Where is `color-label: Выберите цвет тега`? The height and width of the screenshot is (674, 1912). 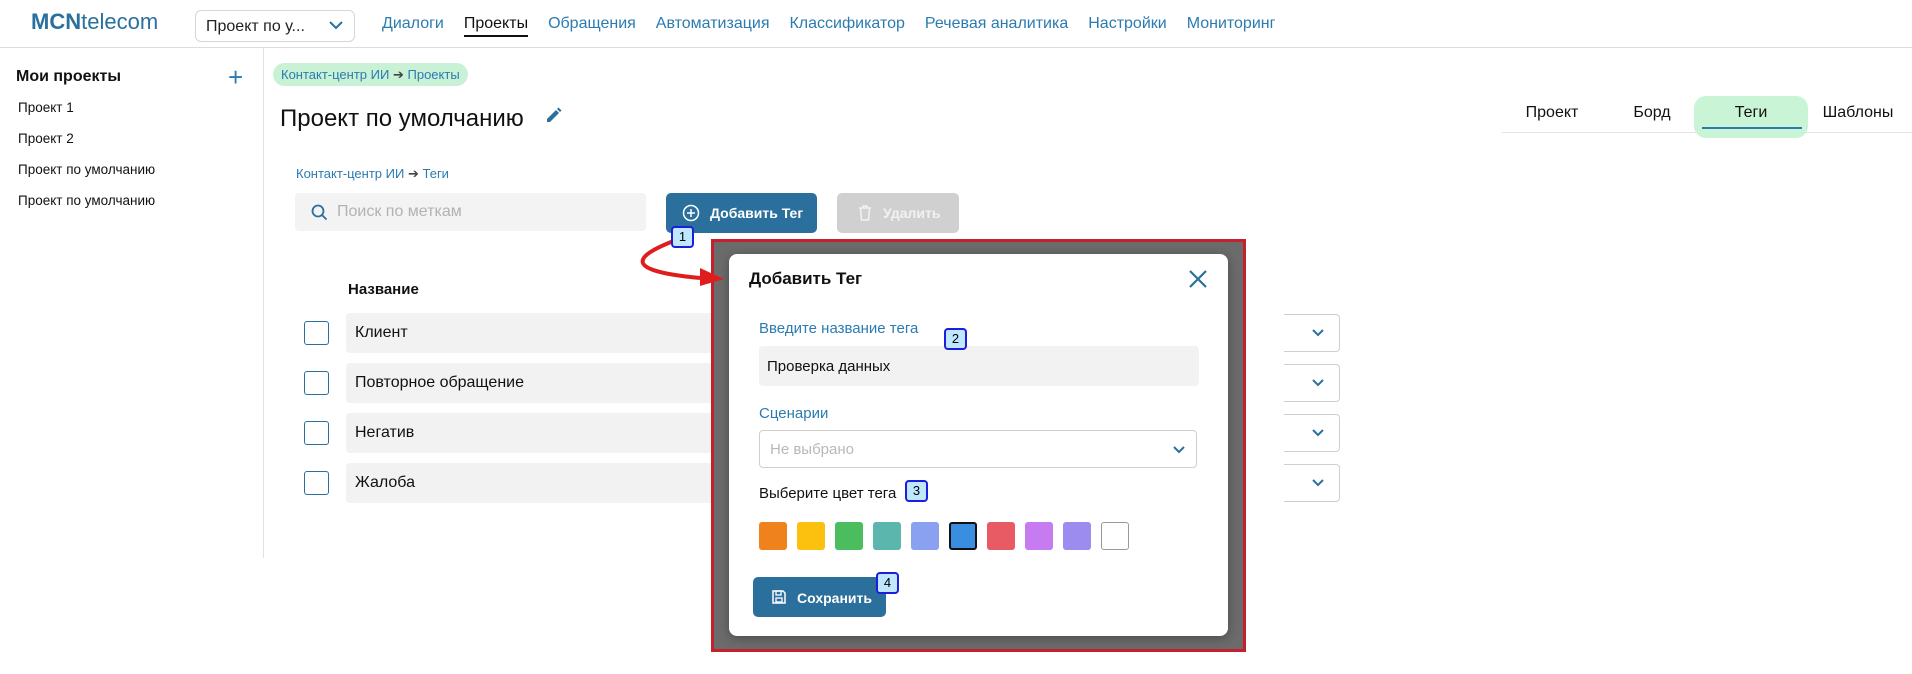 color-label: Выберите цвет тега is located at coordinates (828, 493).